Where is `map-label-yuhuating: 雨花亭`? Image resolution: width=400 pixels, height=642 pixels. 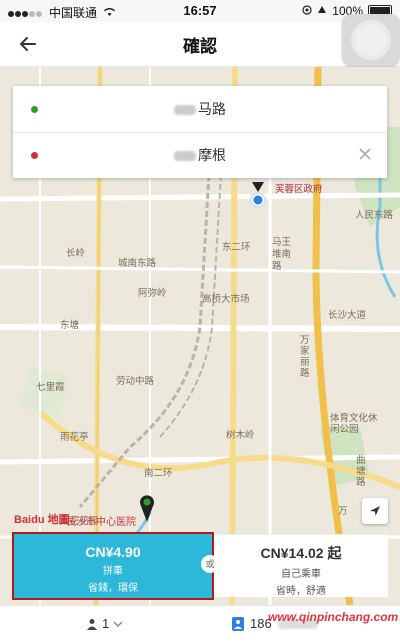 map-label-yuhuating: 雨花亭 is located at coordinates (74, 437).